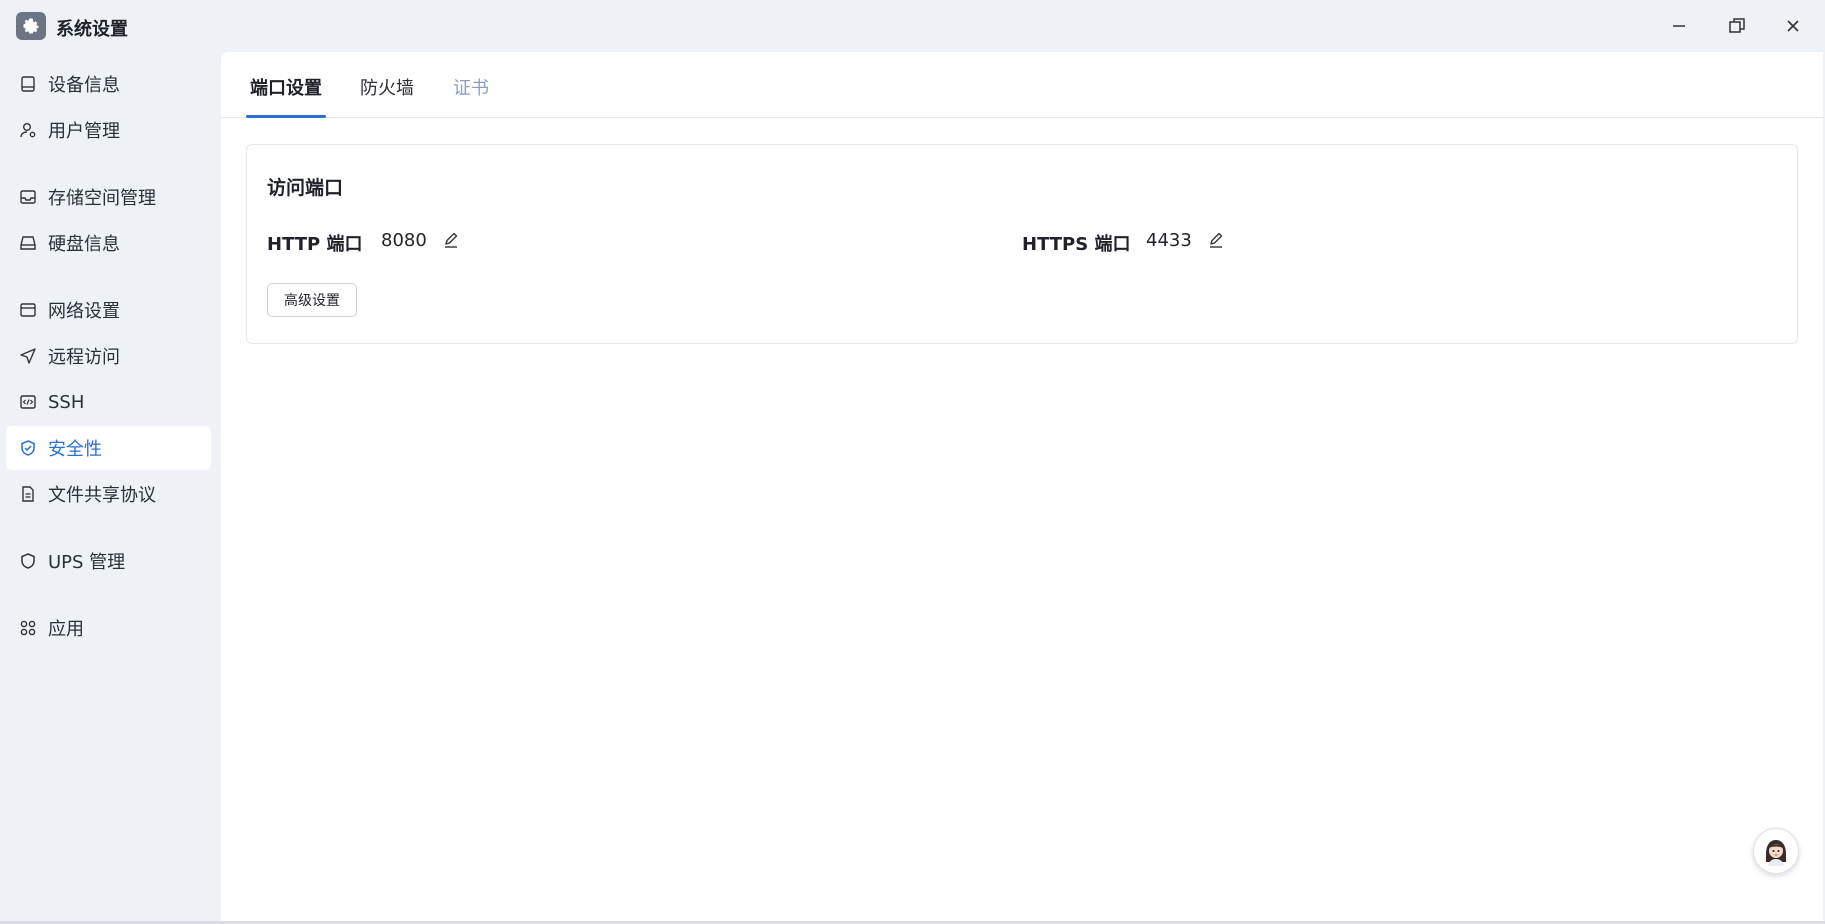 This screenshot has height=924, width=1825. I want to click on sidebar-item-ups: UPS 管理, so click(108, 561).